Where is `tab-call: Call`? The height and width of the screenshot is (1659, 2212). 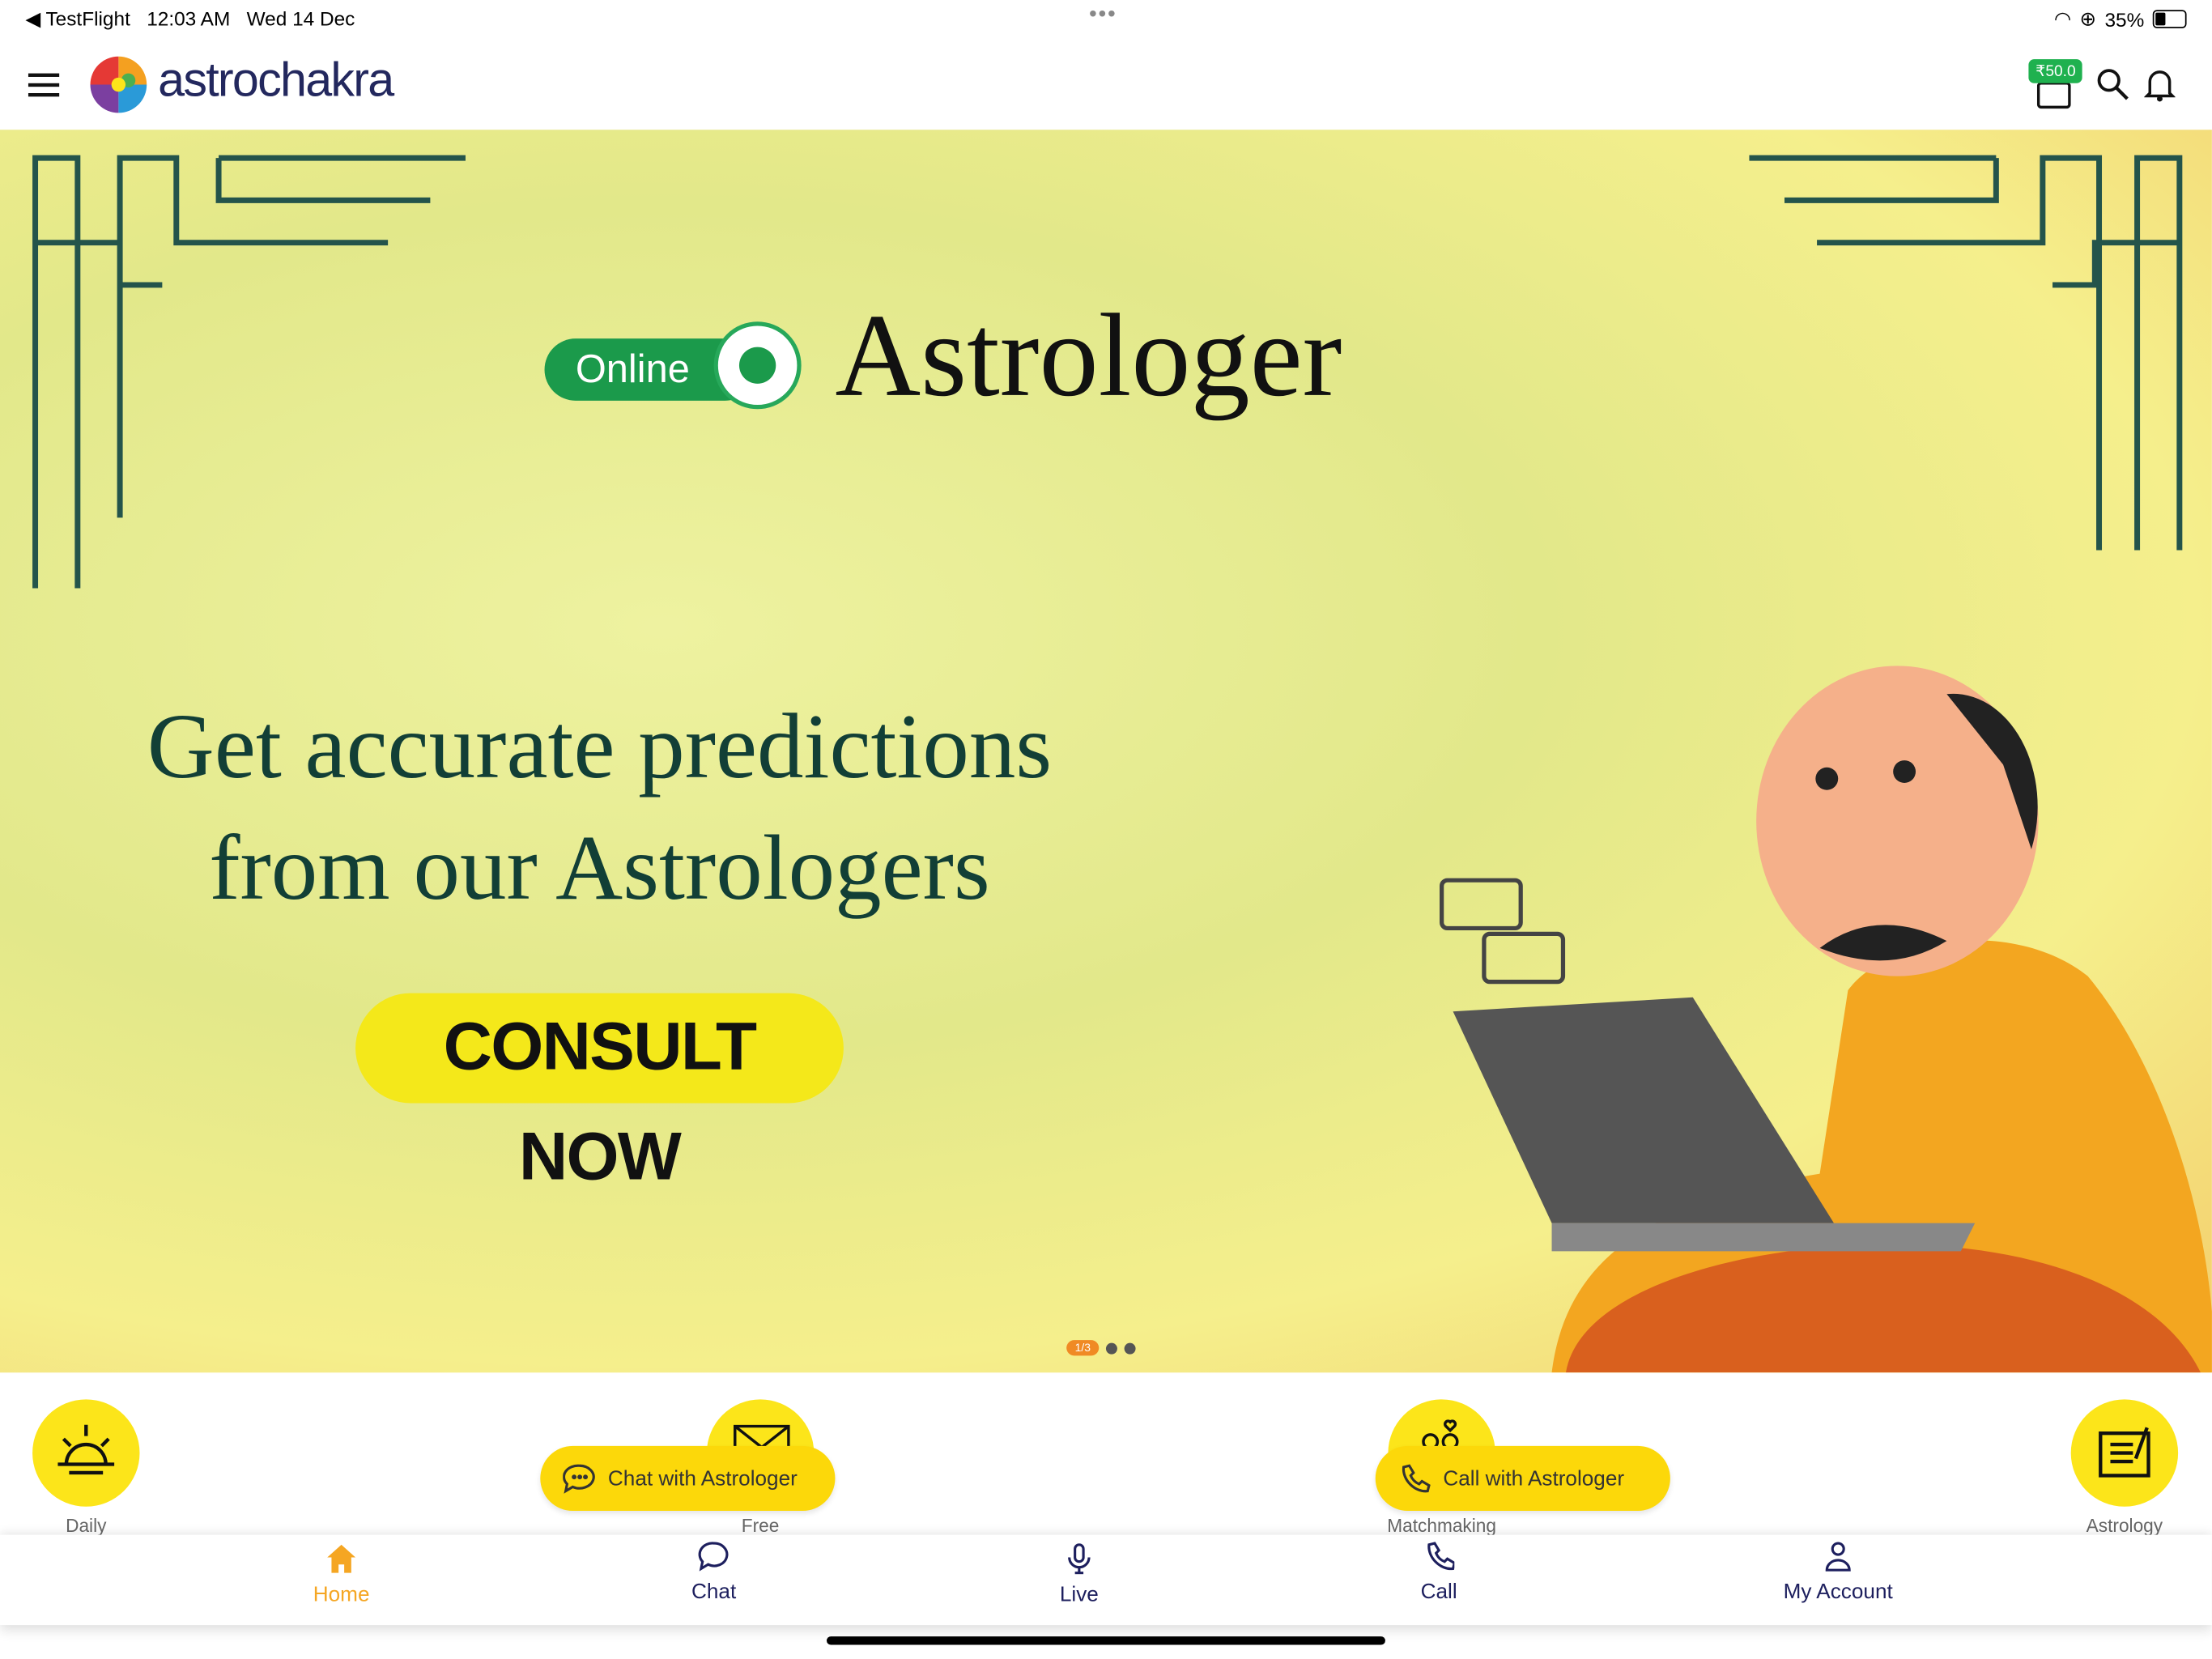 tab-call: Call is located at coordinates (1439, 1573).